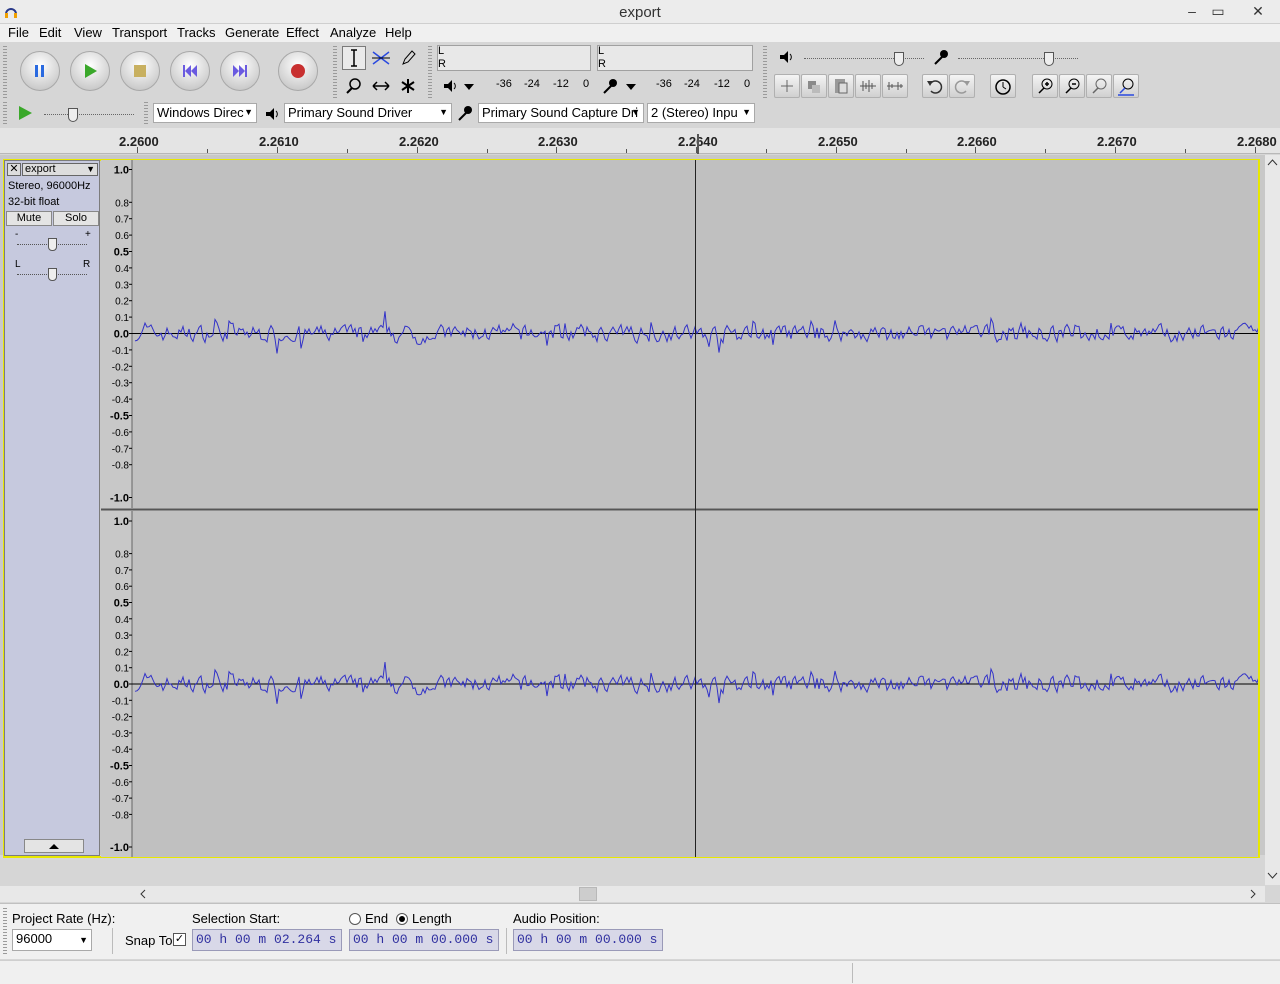 Image resolution: width=1280 pixels, height=984 pixels. I want to click on zoom-tool, so click(354, 86).